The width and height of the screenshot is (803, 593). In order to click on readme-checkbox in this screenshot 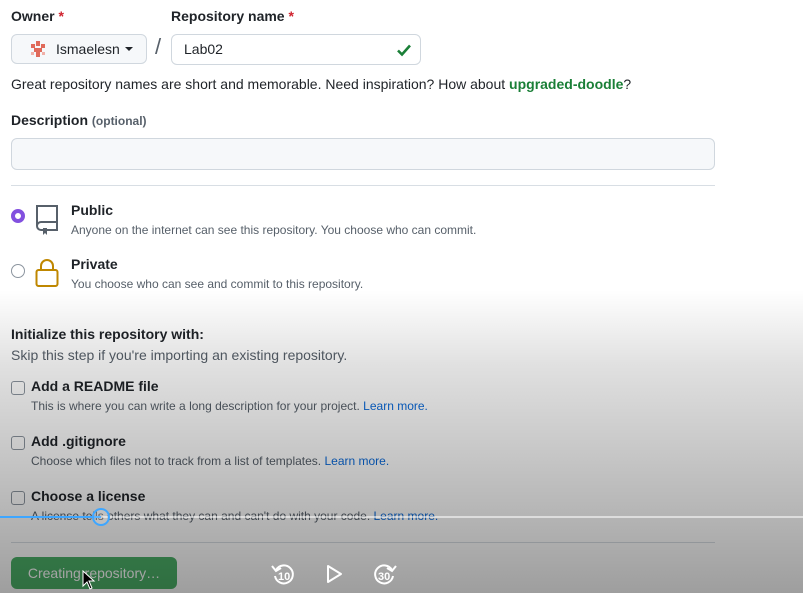, I will do `click(18, 388)`.